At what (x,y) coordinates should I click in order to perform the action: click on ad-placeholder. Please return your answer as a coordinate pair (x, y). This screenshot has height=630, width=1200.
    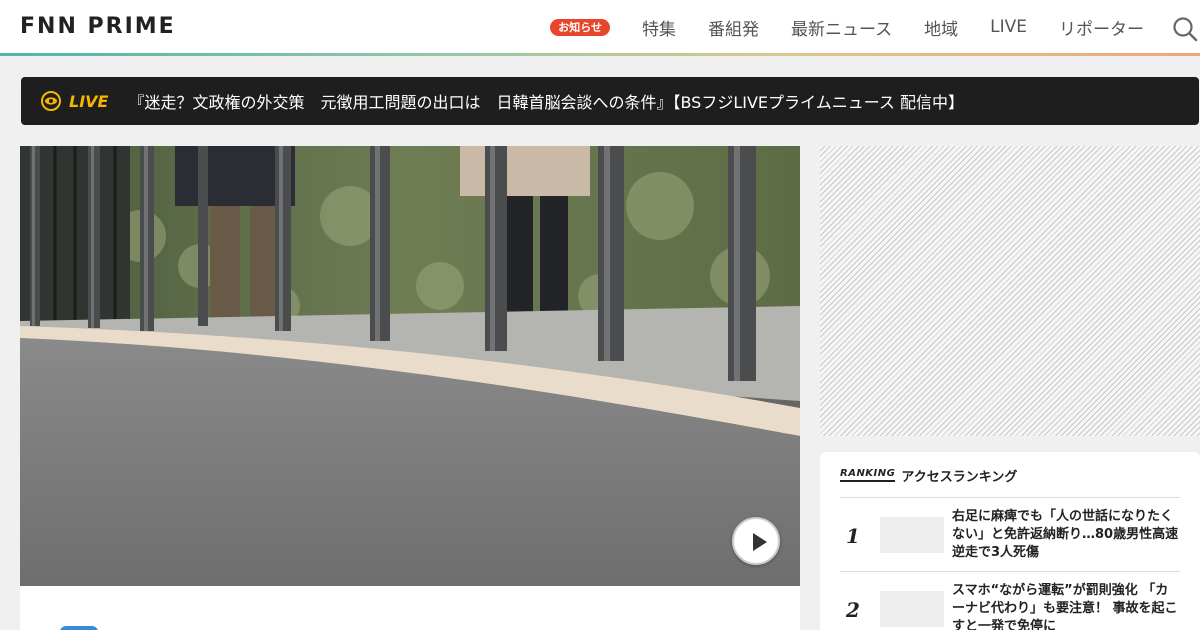
    Looking at the image, I should click on (1010, 291).